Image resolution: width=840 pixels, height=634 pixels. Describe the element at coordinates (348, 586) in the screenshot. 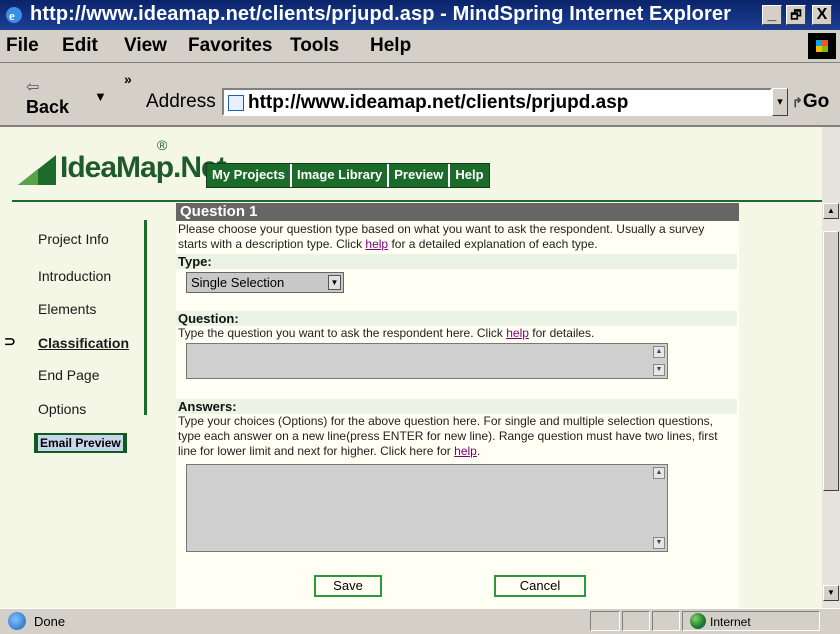

I see `save-button: Save` at that location.